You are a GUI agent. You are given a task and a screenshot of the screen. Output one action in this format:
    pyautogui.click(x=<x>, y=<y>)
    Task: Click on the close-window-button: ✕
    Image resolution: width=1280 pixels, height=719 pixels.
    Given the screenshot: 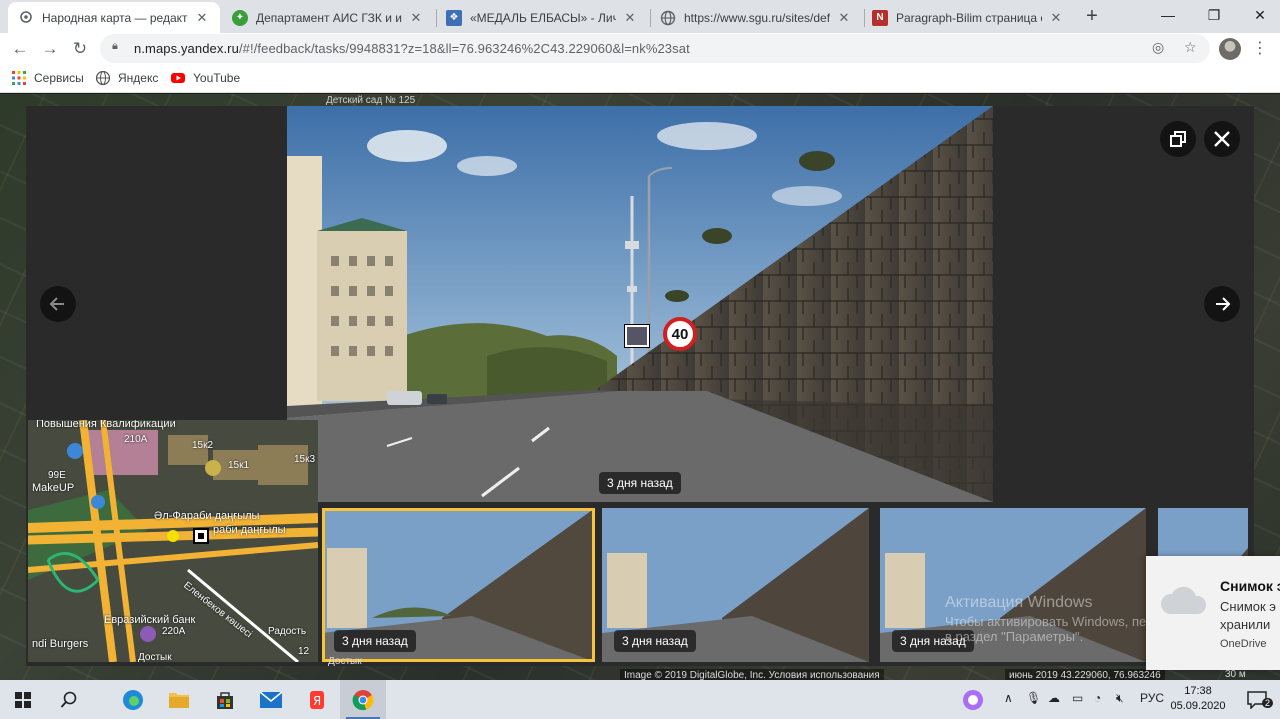 What is the action you would take?
    pyautogui.click(x=1258, y=15)
    